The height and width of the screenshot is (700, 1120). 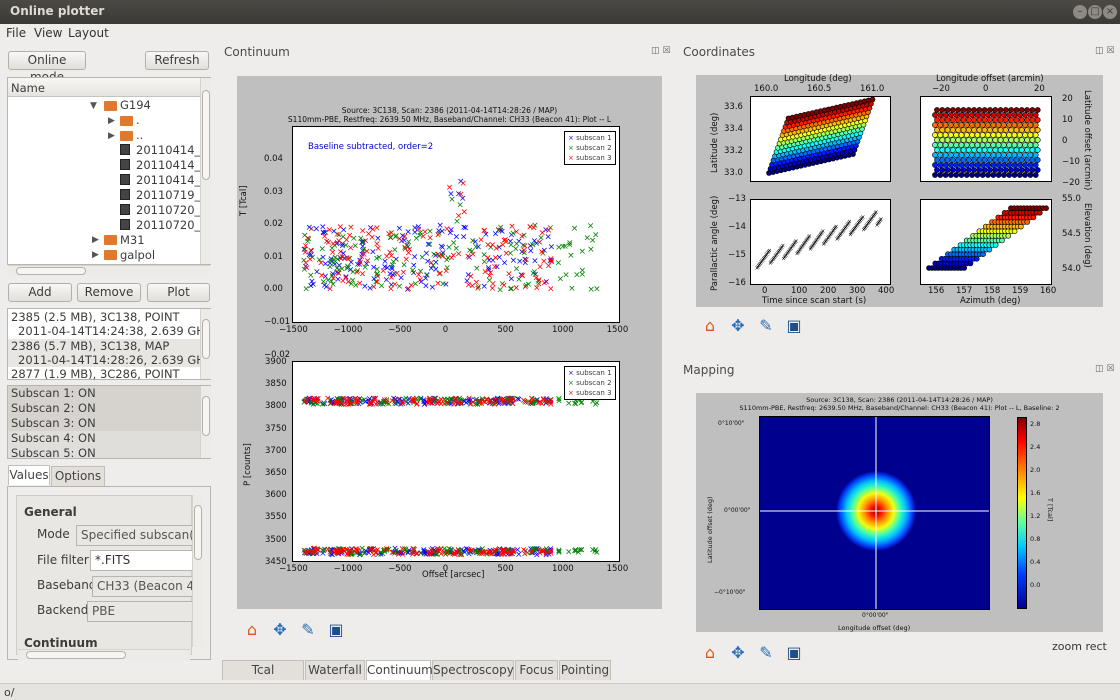 What do you see at coordinates (1095, 12) in the screenshot?
I see `maximize-button: □` at bounding box center [1095, 12].